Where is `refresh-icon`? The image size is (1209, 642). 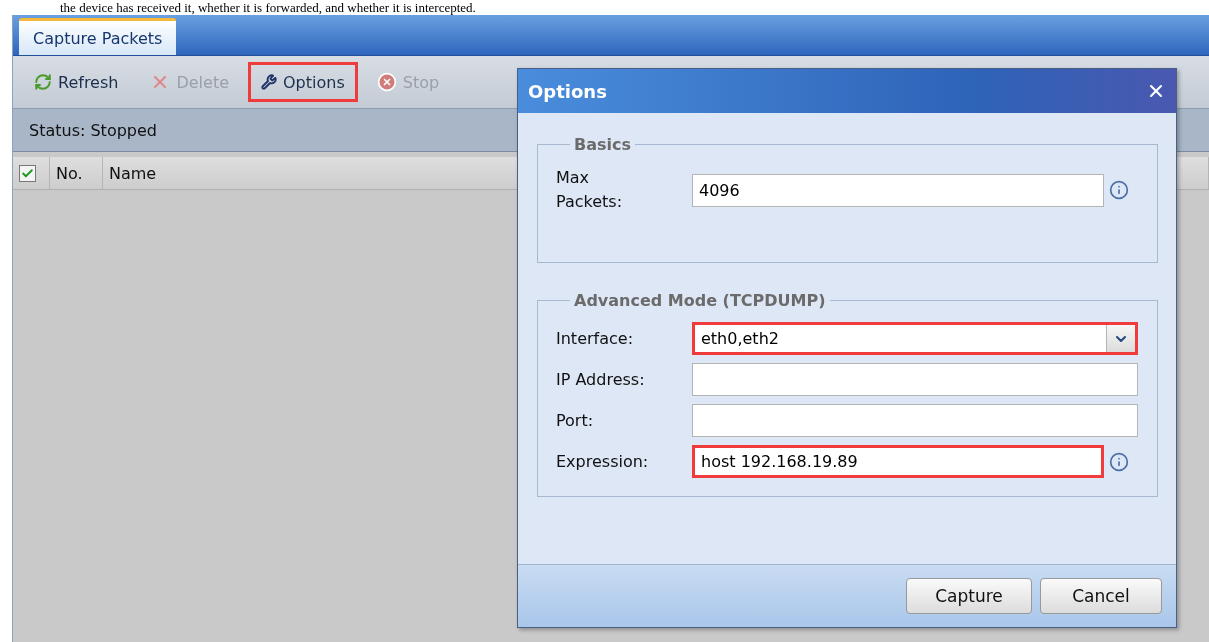 refresh-icon is located at coordinates (43, 82).